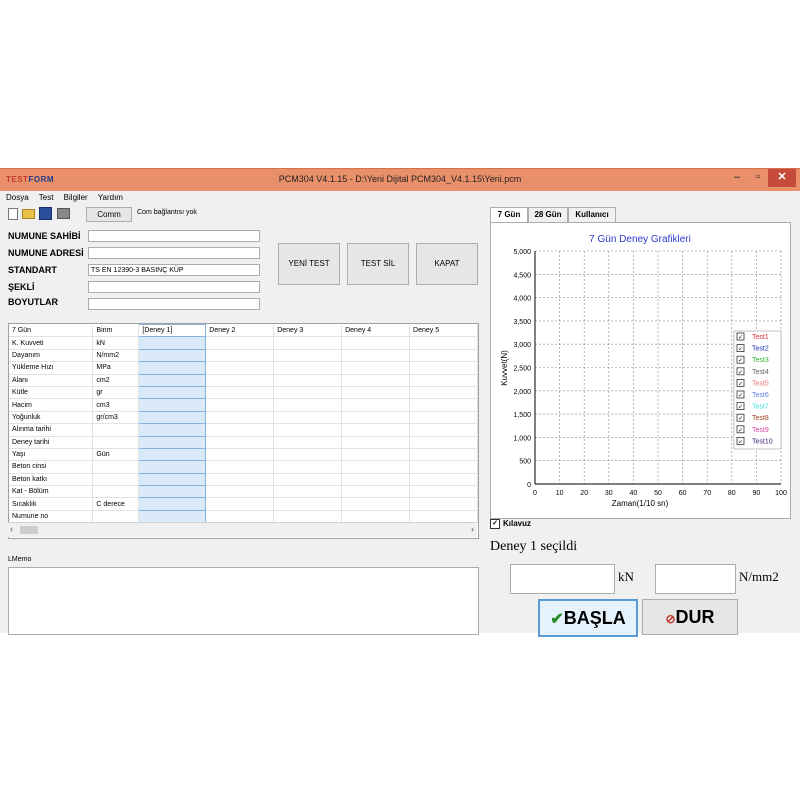 The image size is (800, 800). What do you see at coordinates (172, 331) in the screenshot?
I see `grid-header-cell: [Deney 1]` at bounding box center [172, 331].